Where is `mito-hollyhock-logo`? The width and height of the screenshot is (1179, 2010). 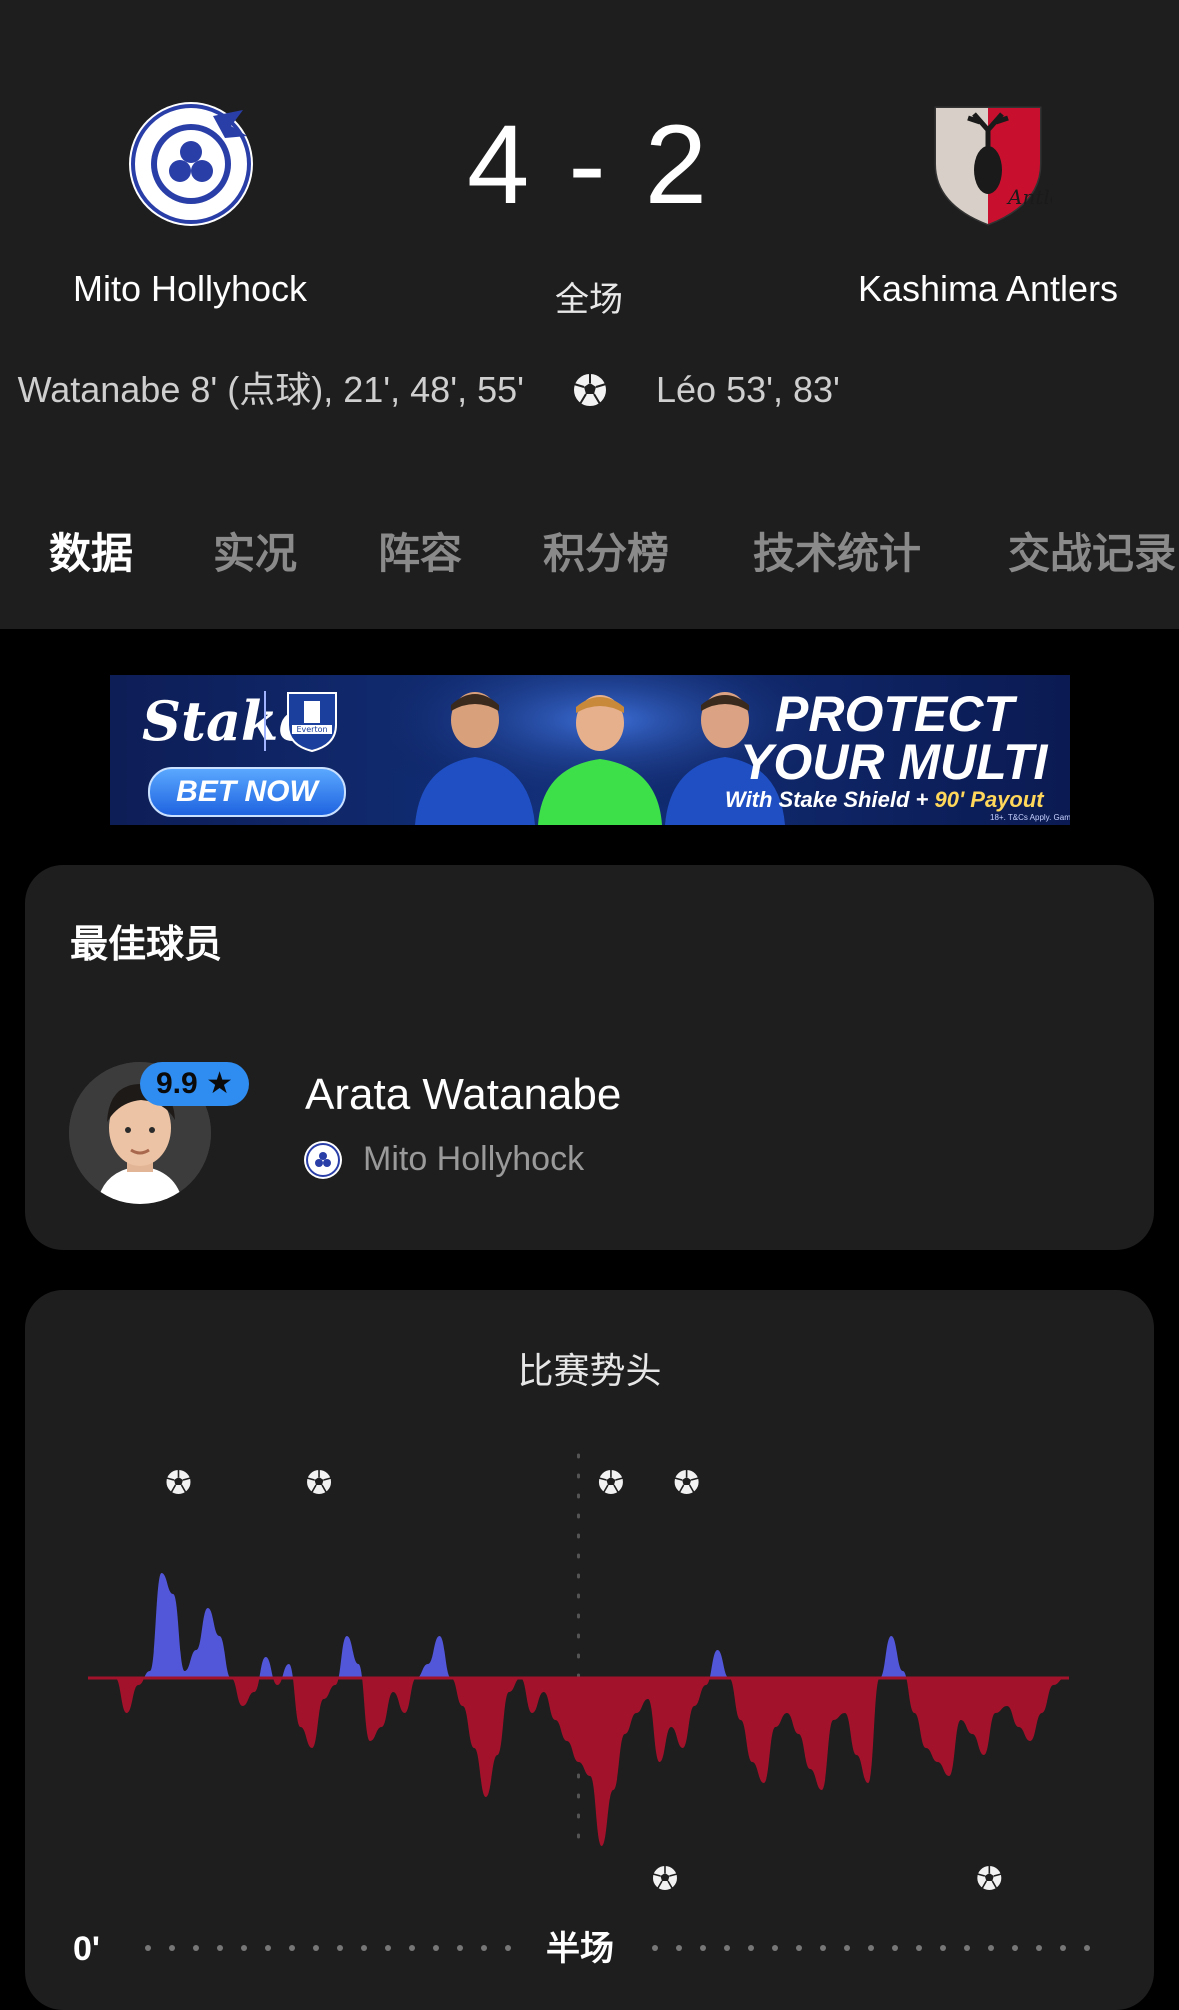 mito-hollyhock-logo is located at coordinates (191, 164).